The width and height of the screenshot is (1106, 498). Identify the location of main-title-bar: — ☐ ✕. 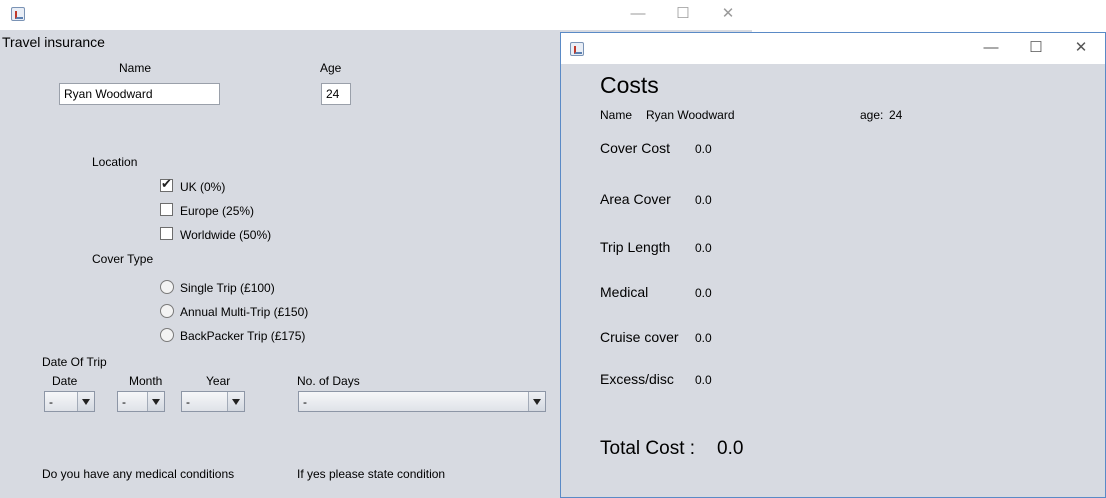
(376, 15).